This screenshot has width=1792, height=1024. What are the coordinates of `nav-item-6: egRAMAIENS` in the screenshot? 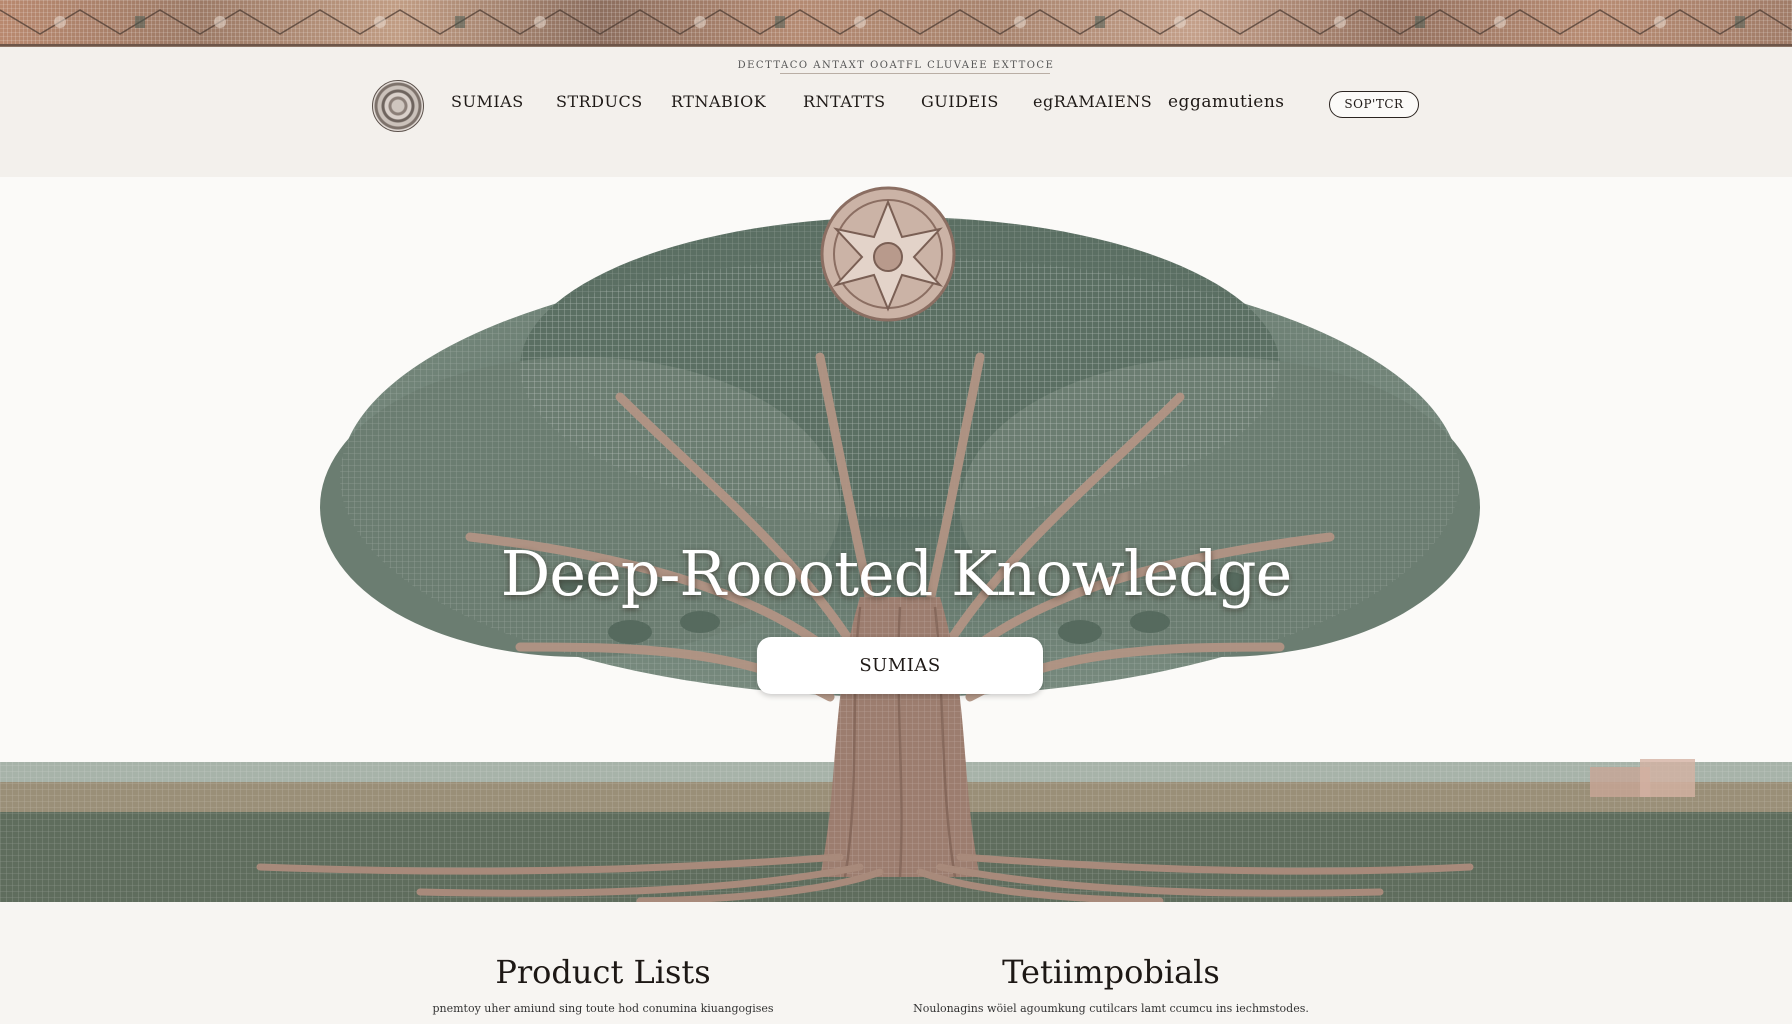 It's located at (1092, 101).